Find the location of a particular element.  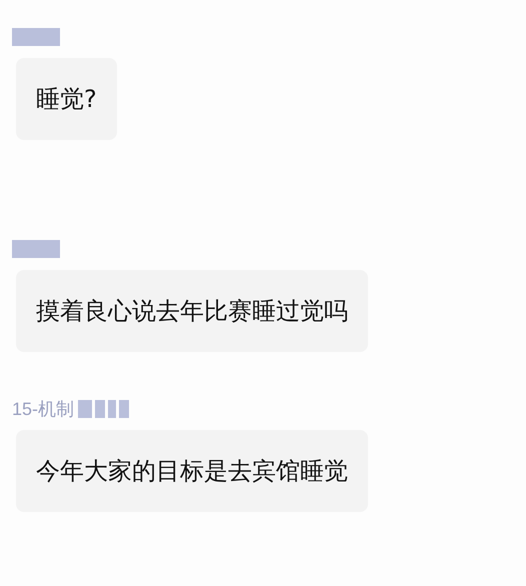

message-bubble: 睡觉? is located at coordinates (66, 99).